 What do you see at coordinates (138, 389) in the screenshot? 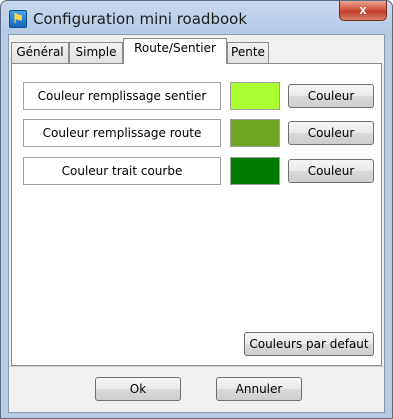
I see `ok-button: Ok` at bounding box center [138, 389].